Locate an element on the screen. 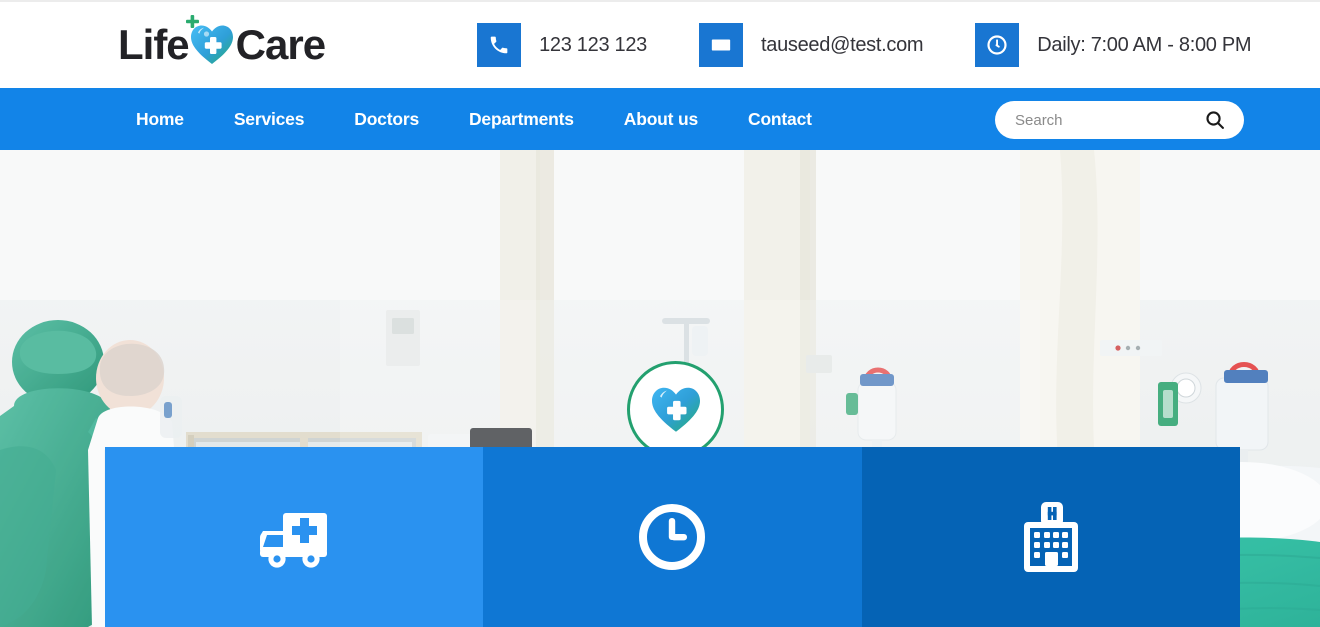  feature-box-ambulance is located at coordinates (294, 537).